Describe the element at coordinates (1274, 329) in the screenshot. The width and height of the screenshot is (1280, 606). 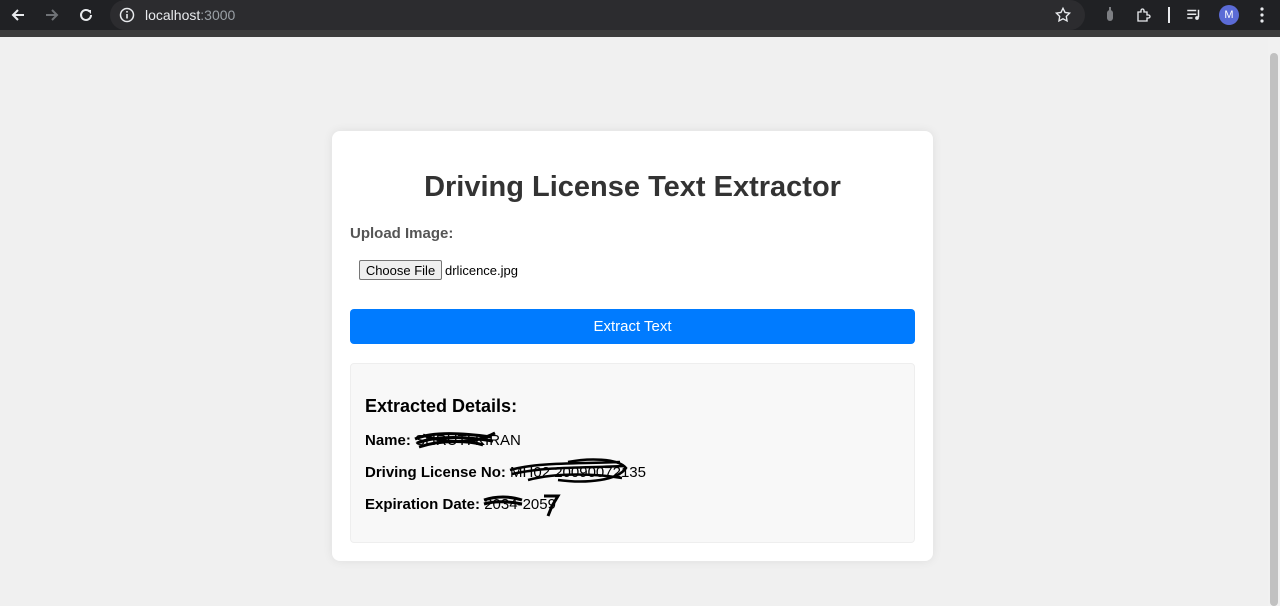
I see `scrollbar-thumb` at that location.